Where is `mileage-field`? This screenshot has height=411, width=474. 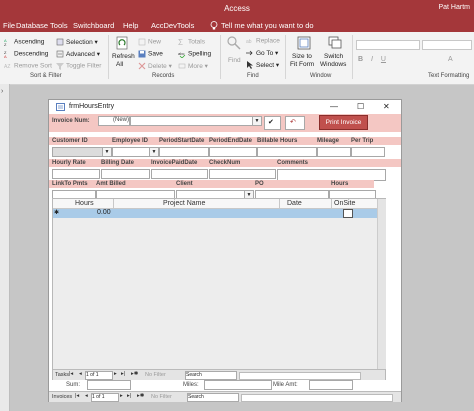
mileage-field is located at coordinates (334, 152).